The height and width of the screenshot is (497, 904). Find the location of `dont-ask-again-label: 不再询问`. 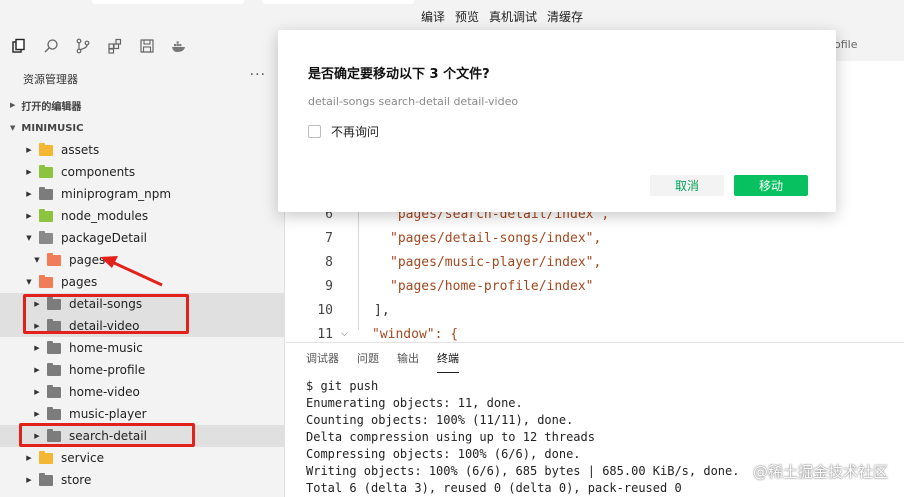

dont-ask-again-label: 不再询问 is located at coordinates (355, 132).